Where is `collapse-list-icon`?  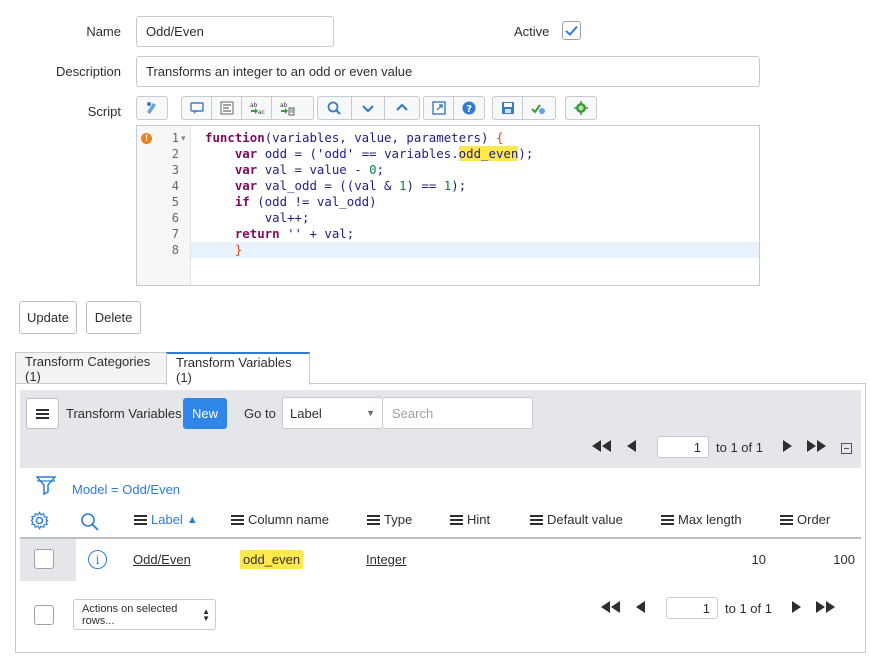 collapse-list-icon is located at coordinates (846, 448).